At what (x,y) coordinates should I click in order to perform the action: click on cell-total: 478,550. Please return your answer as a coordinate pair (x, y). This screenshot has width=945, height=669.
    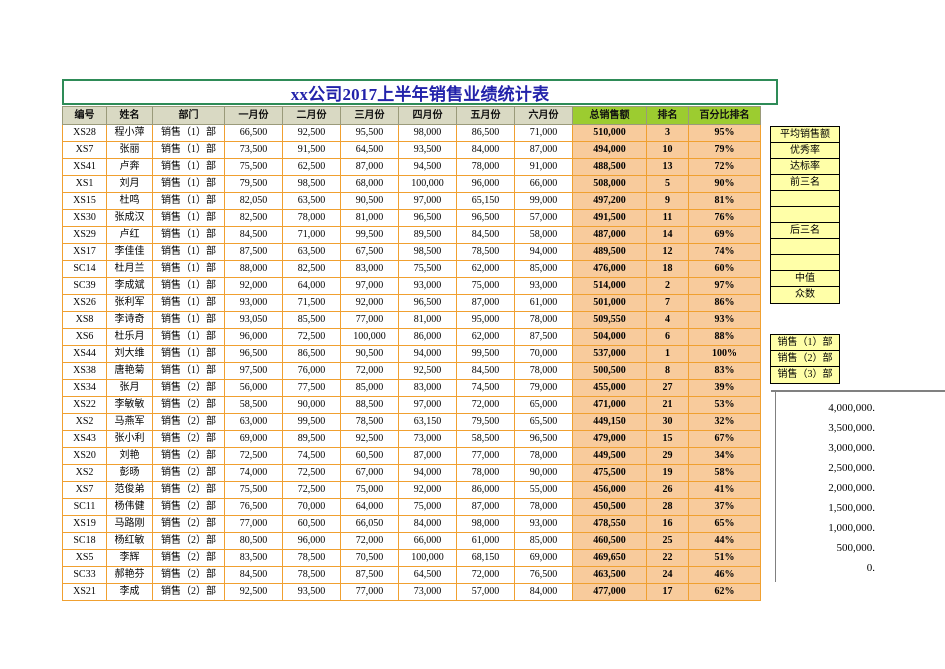
    Looking at the image, I should click on (609, 524).